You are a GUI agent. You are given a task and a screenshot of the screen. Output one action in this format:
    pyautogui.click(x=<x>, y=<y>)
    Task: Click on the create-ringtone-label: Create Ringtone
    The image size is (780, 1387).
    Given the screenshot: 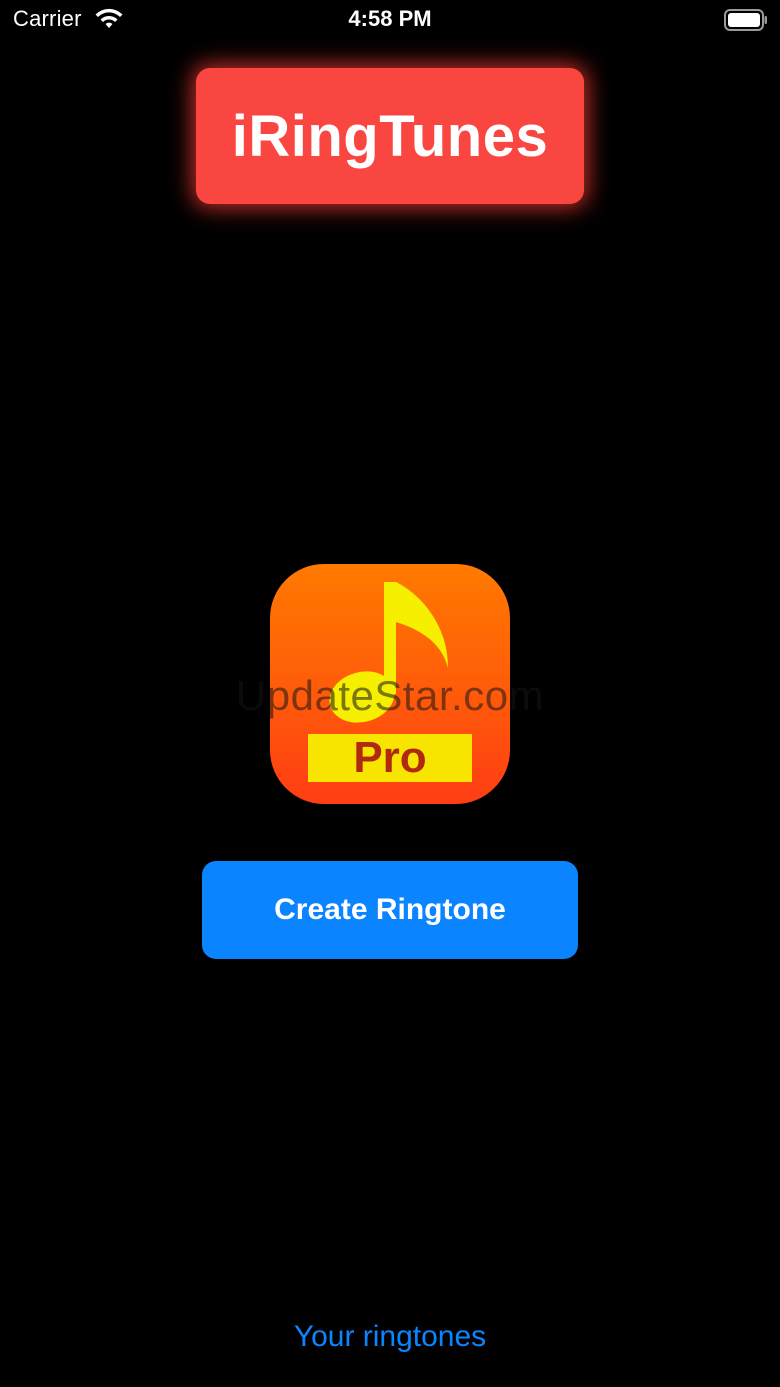 What is the action you would take?
    pyautogui.click(x=390, y=909)
    